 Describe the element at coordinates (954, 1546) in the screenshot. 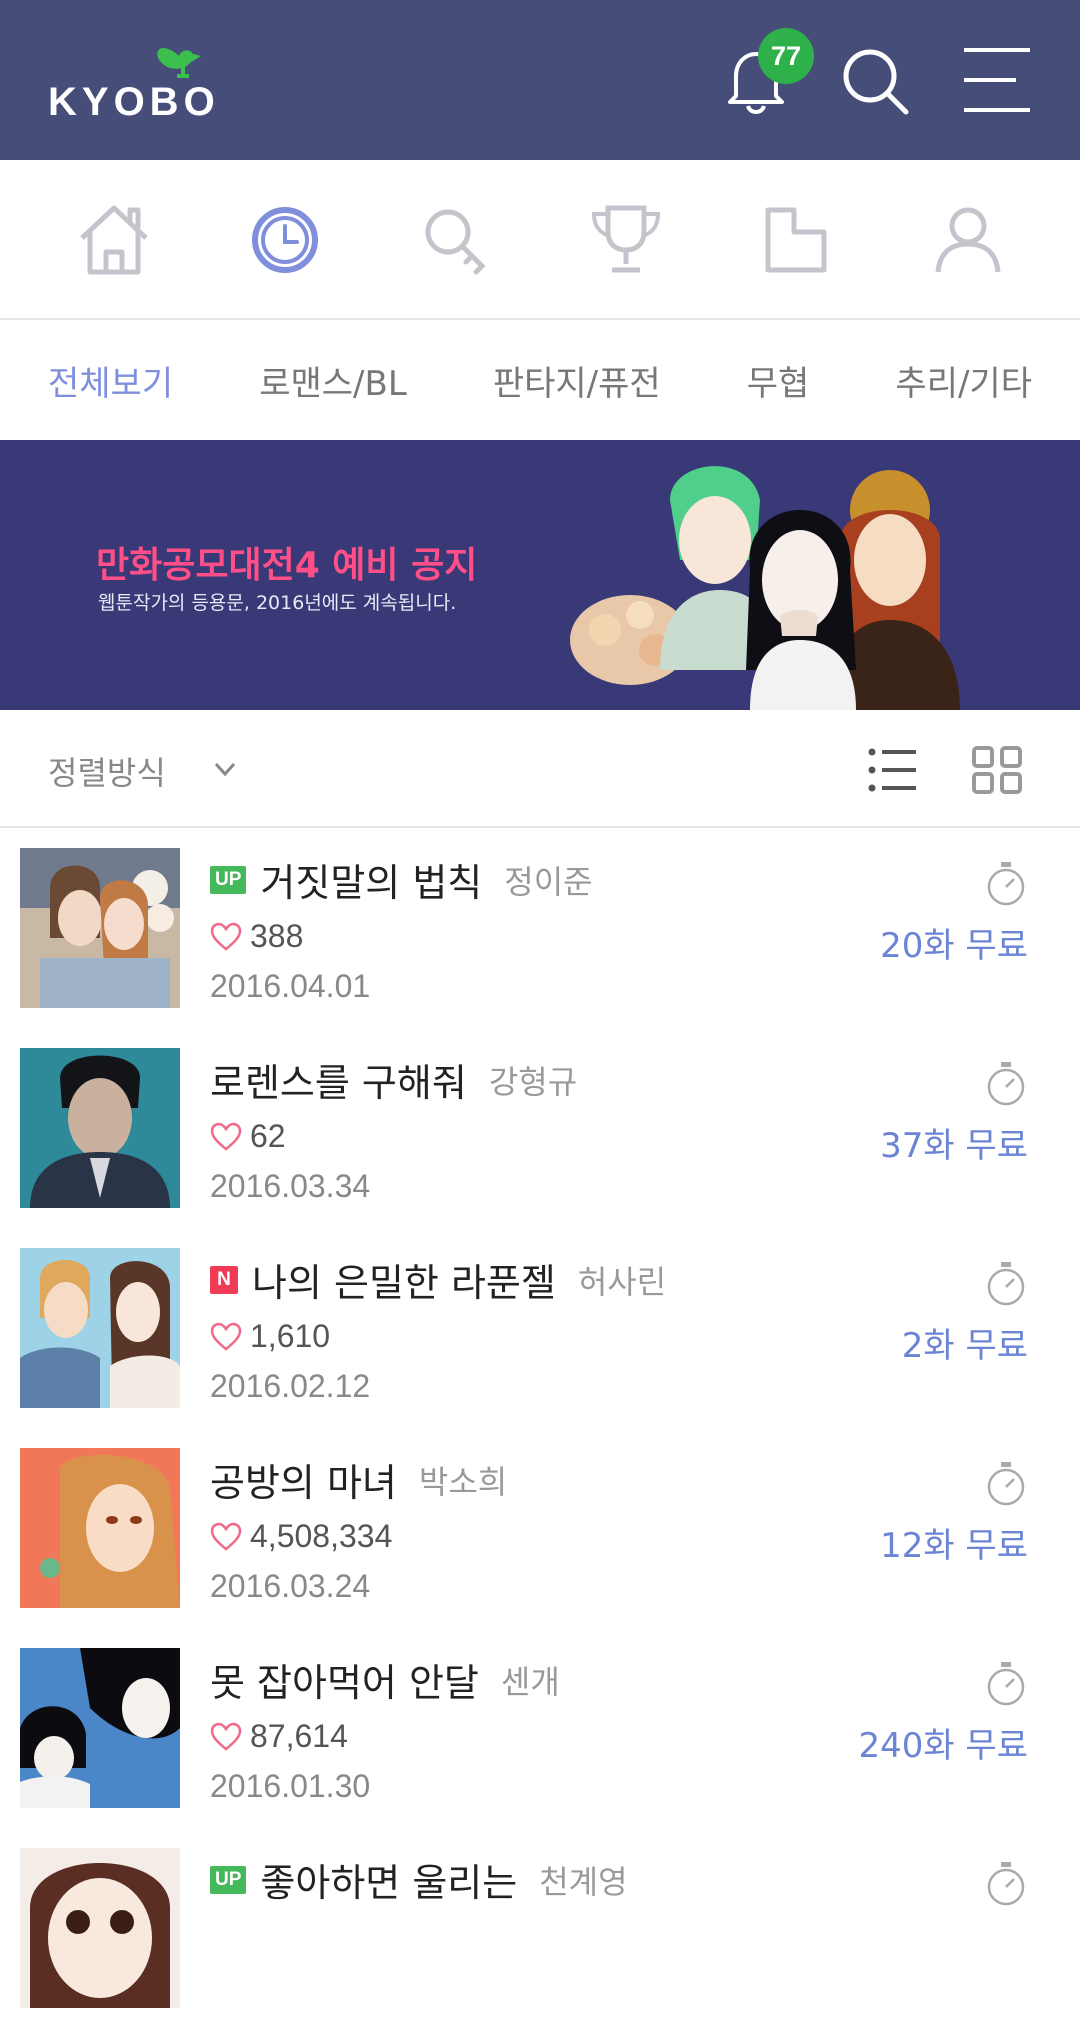

I see `free-episodes: 12화 무료` at that location.